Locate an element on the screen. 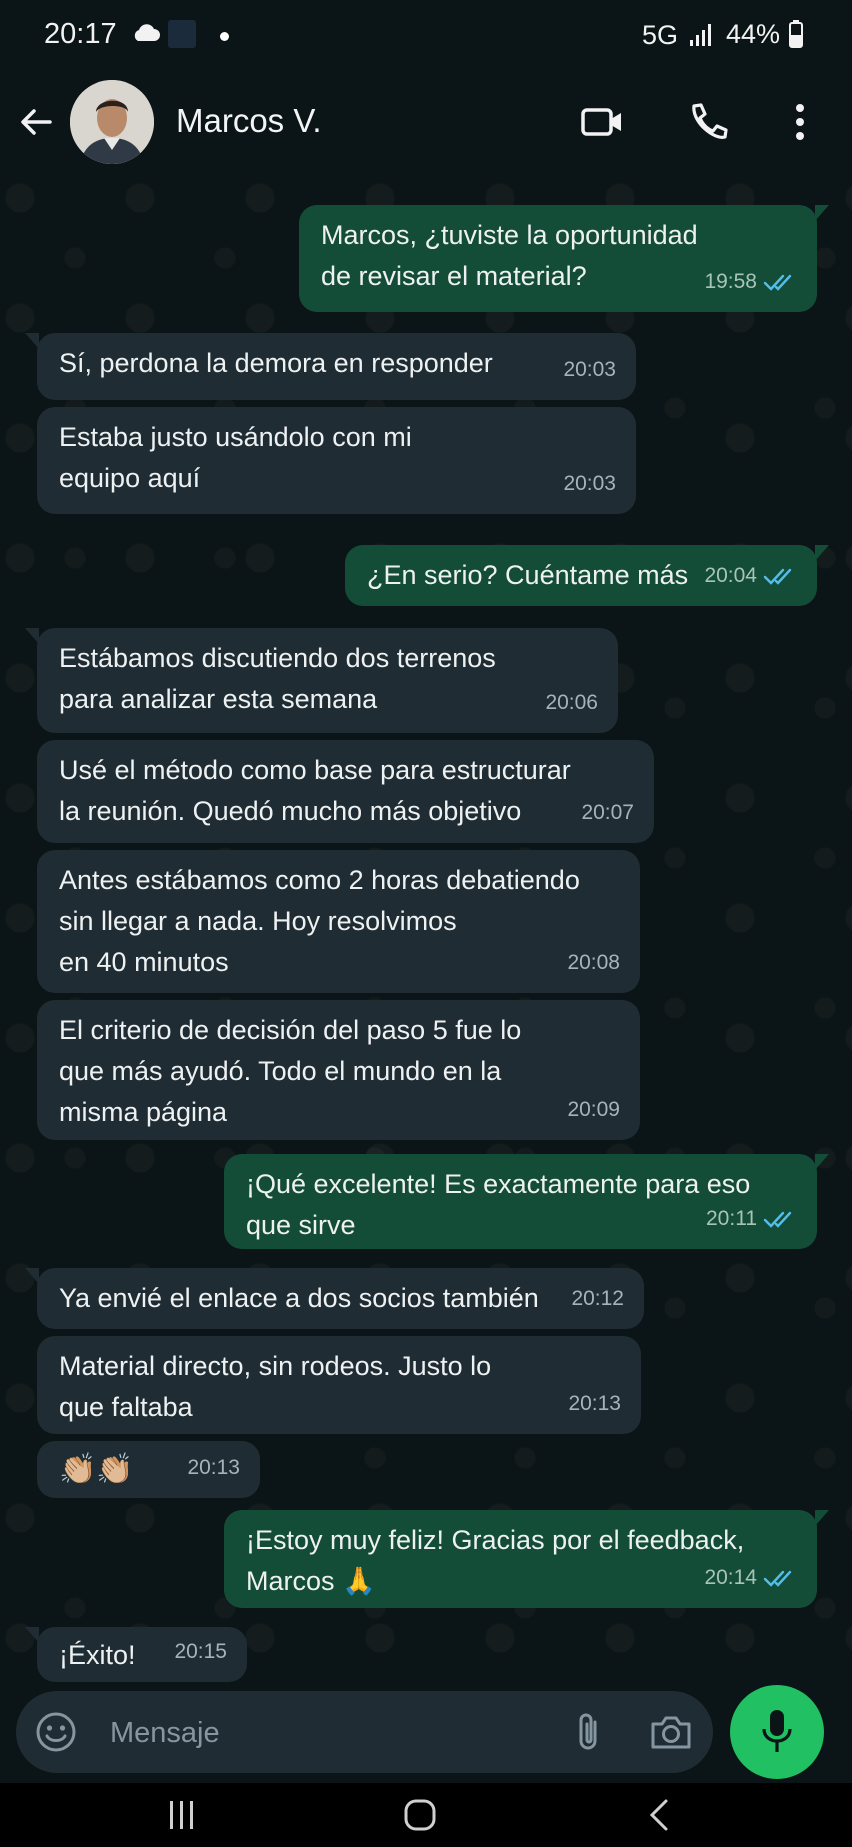 The height and width of the screenshot is (1847, 852). signal-icon is located at coordinates (700, 35).